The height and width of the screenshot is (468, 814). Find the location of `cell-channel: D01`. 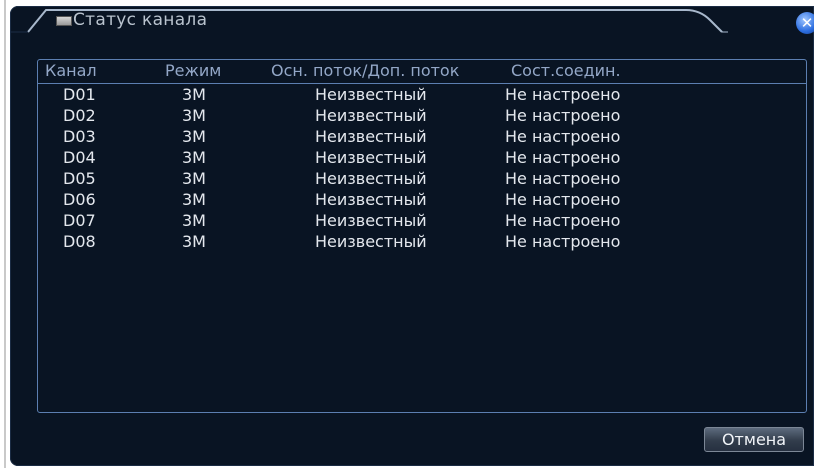

cell-channel: D01 is located at coordinates (79, 94).